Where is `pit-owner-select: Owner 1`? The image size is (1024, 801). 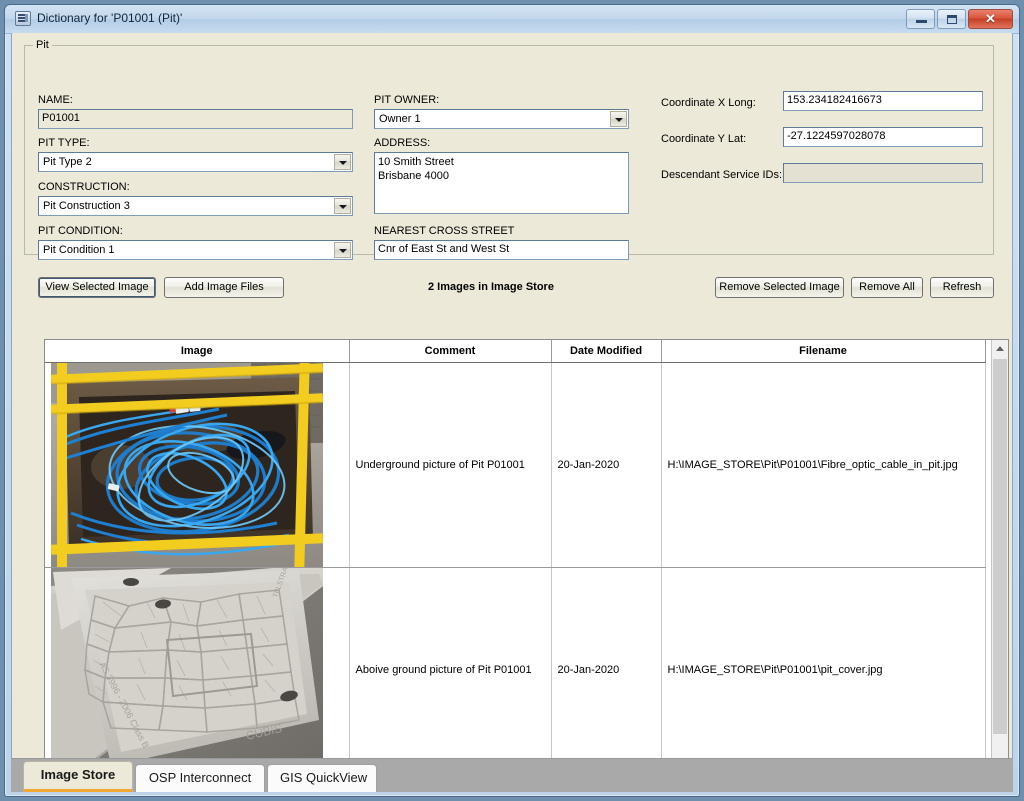
pit-owner-select: Owner 1 is located at coordinates (501, 119).